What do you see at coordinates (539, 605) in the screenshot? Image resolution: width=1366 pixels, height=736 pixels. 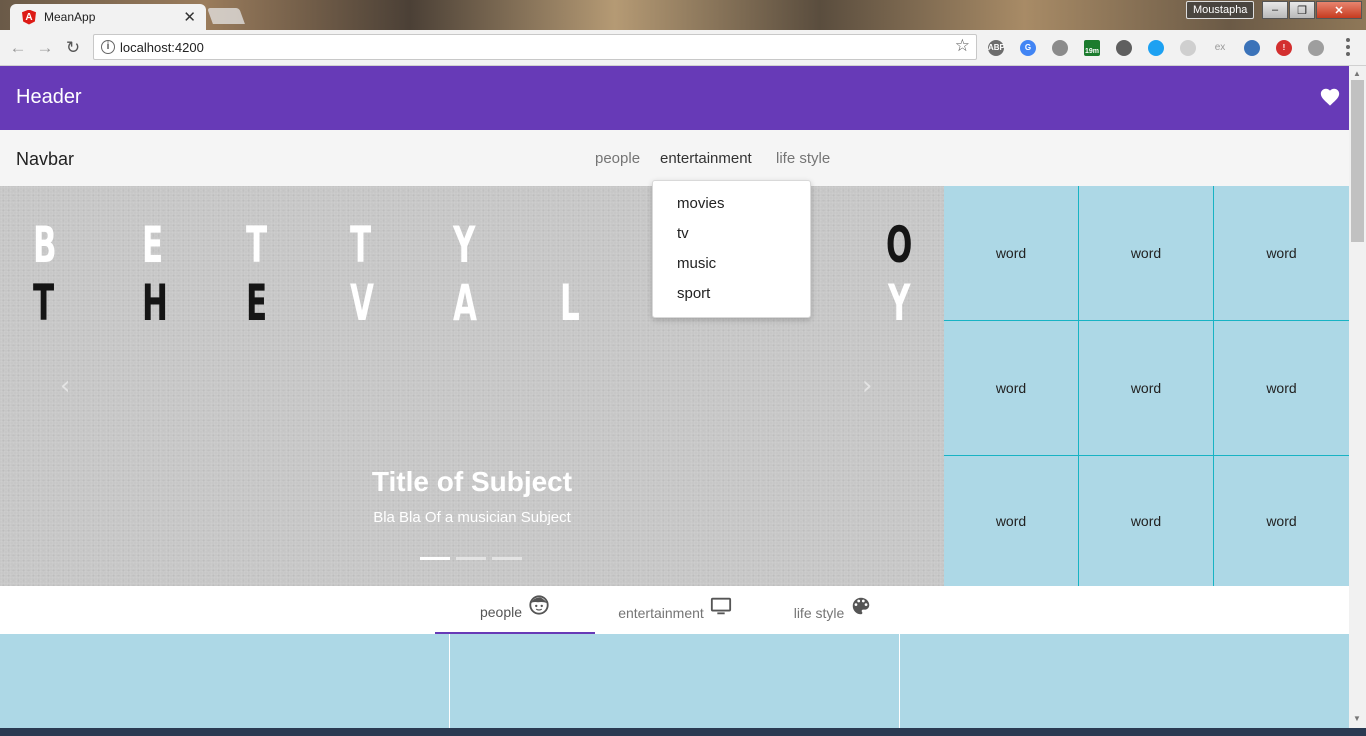 I see `face-icon` at bounding box center [539, 605].